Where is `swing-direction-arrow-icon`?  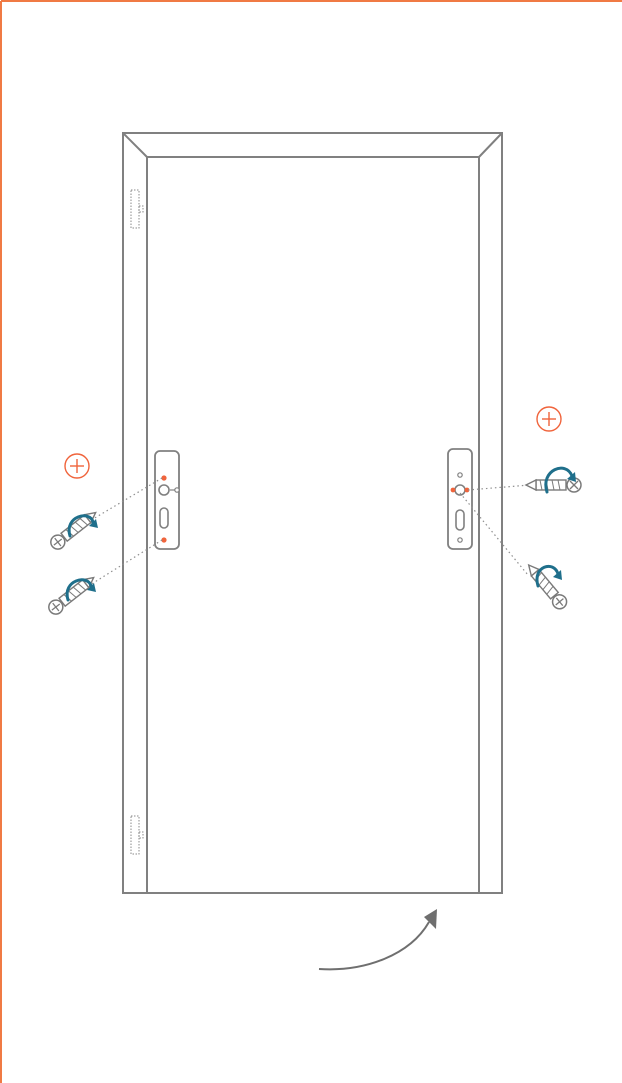
swing-direction-arrow-icon is located at coordinates (377, 940).